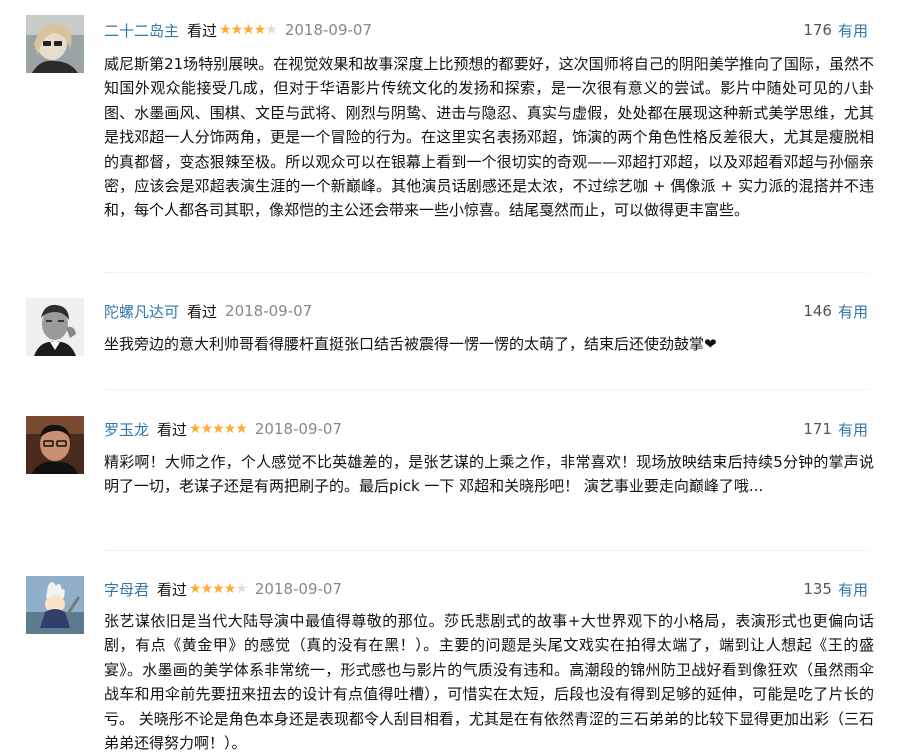 Image resolution: width=898 pixels, height=755 pixels. I want to click on username-link: 字母君, so click(126, 589).